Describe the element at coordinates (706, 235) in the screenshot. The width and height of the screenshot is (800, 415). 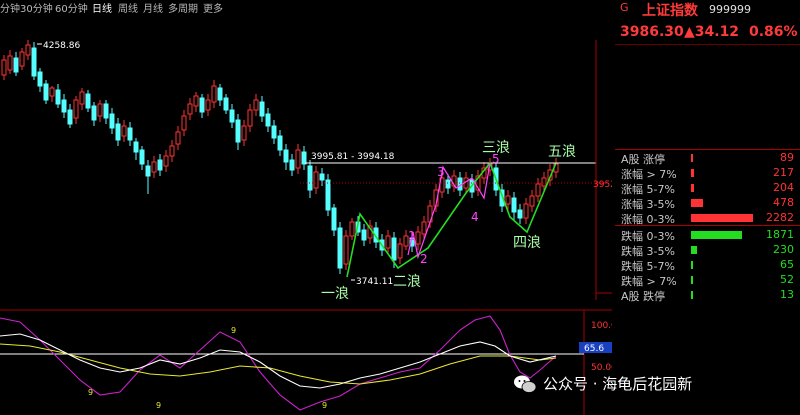
I see `stat-row: 跌幅 0-3% 1871` at that location.